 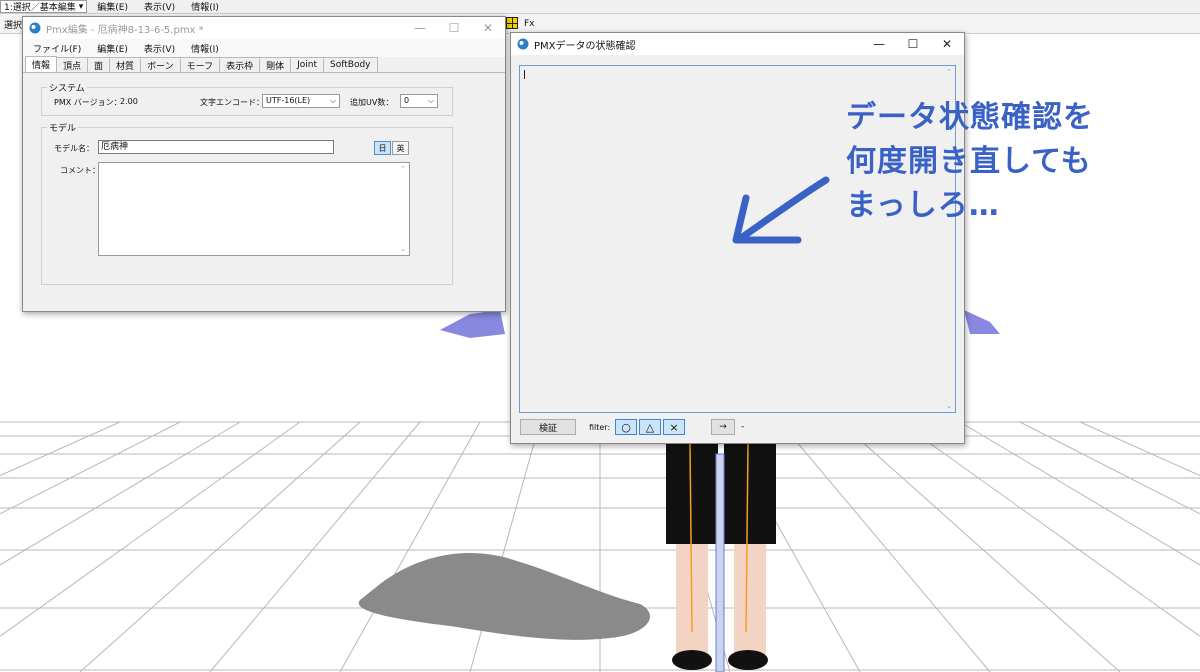 I want to click on tab-bone: ボーン, so click(x=160, y=64).